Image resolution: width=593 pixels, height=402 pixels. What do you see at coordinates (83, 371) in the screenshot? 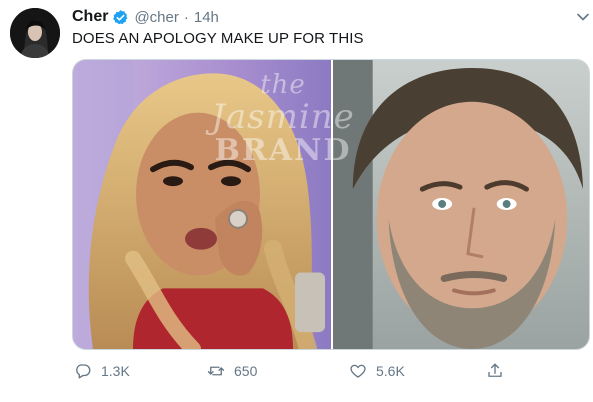
I see `reply-icon` at bounding box center [83, 371].